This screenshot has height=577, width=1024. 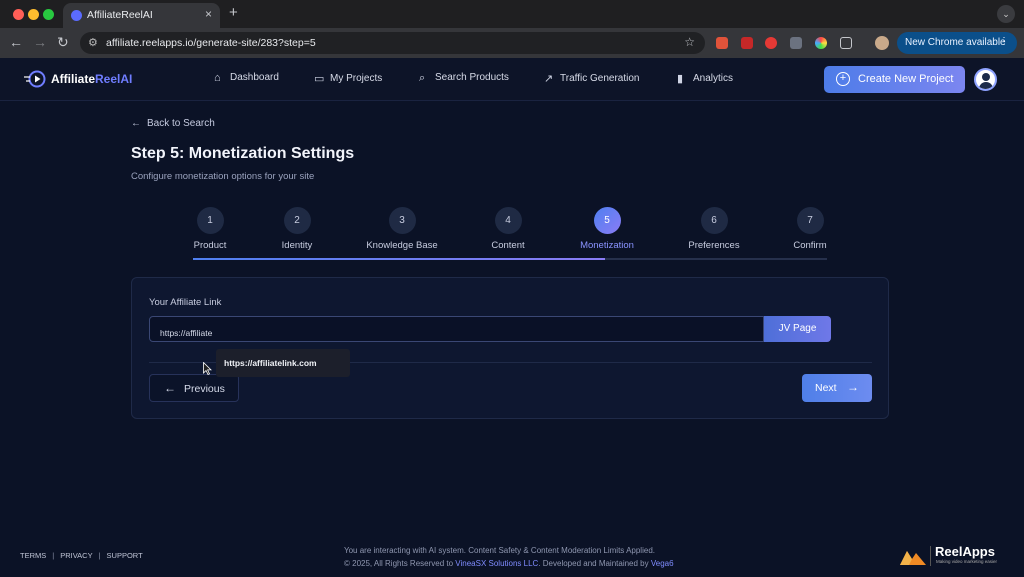 I want to click on nav-search-products-label: Search Products, so click(x=472, y=77).